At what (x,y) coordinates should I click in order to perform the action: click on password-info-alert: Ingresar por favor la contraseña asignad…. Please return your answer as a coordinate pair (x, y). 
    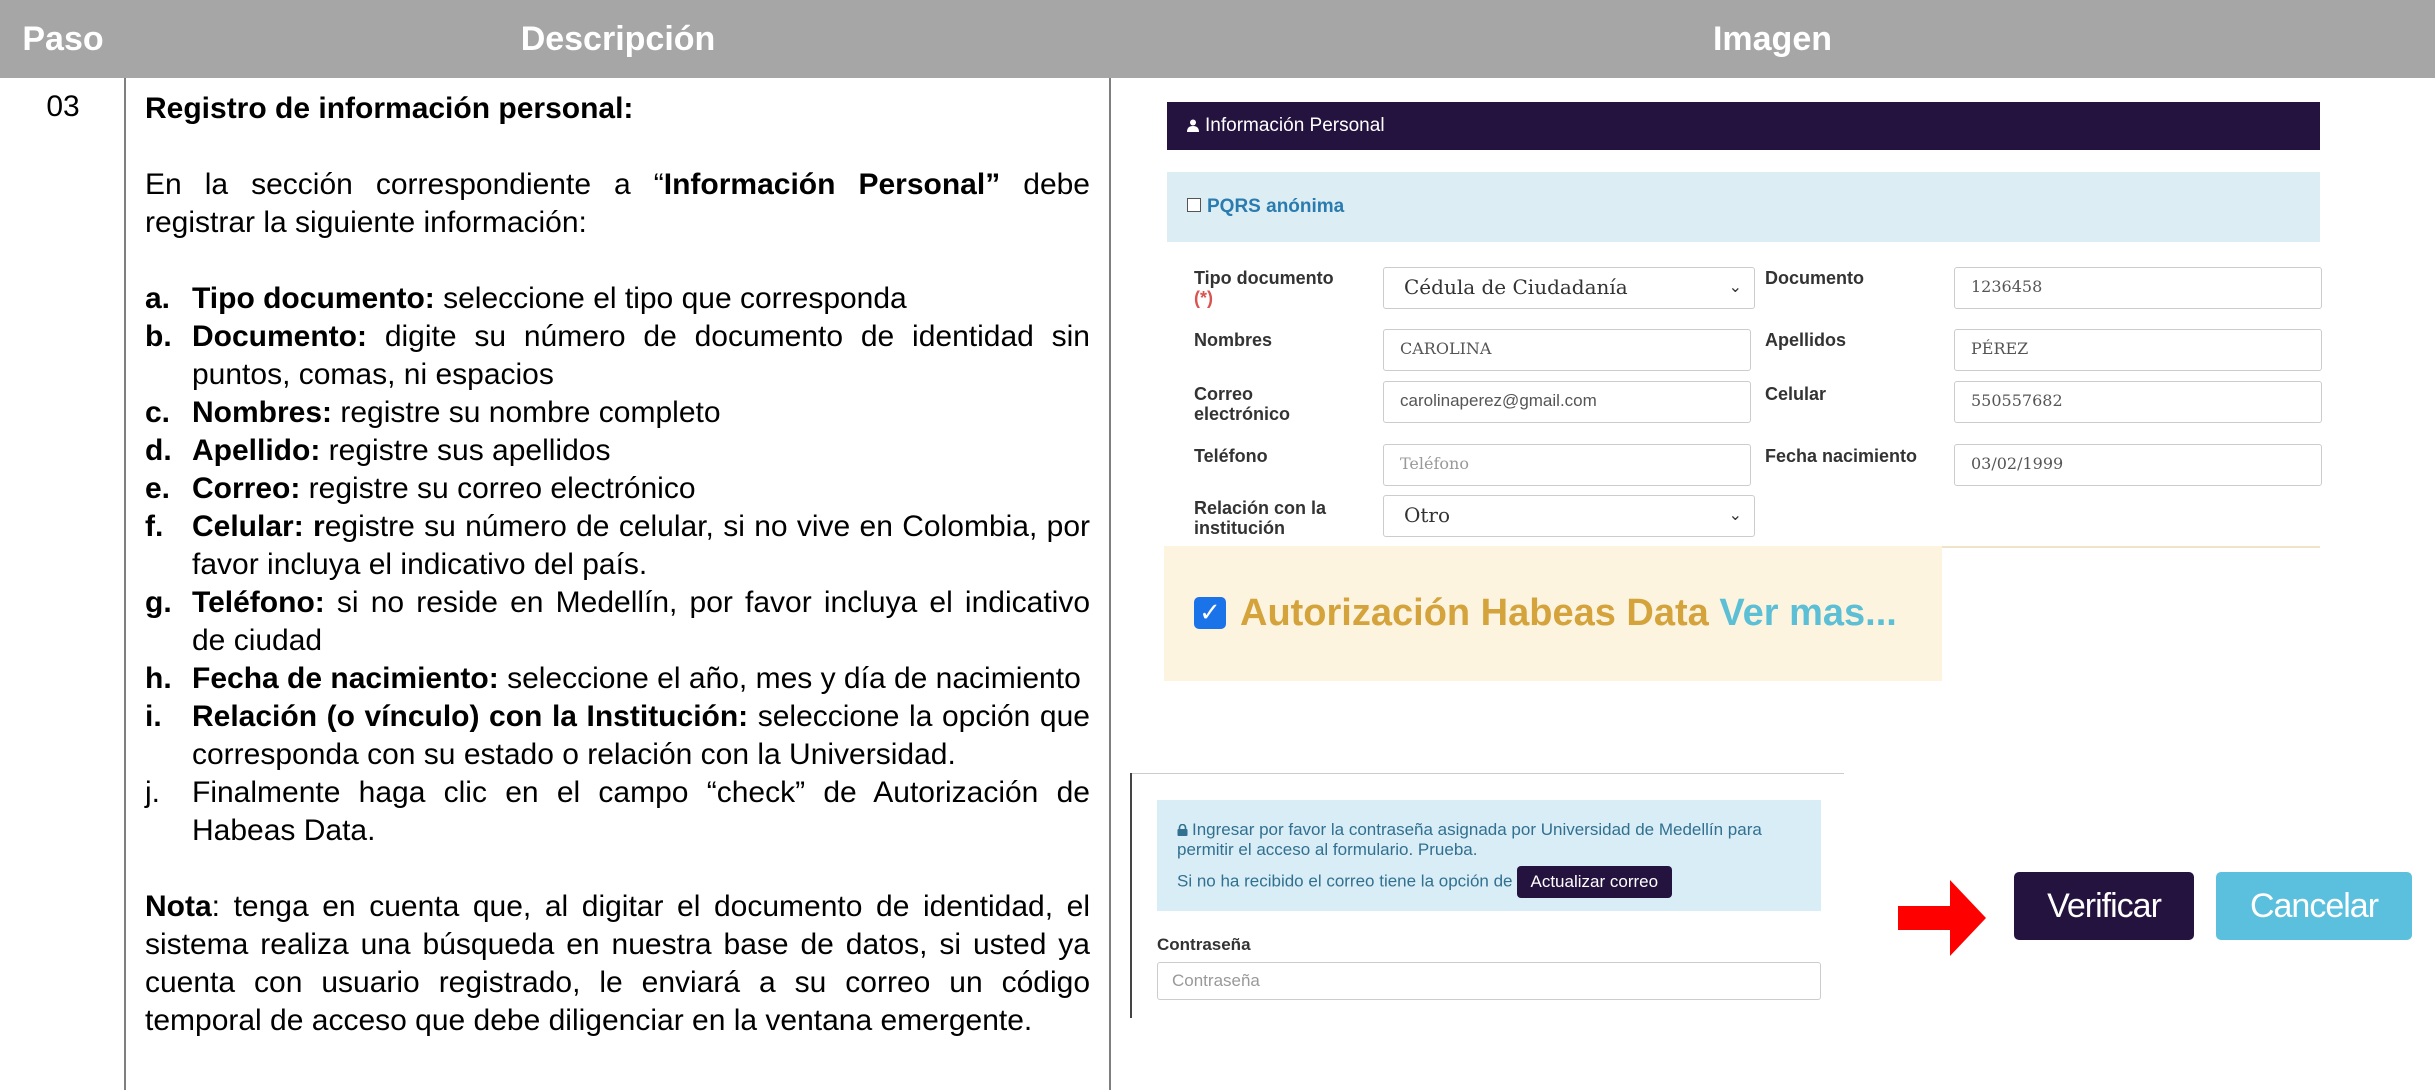
    Looking at the image, I should click on (1489, 855).